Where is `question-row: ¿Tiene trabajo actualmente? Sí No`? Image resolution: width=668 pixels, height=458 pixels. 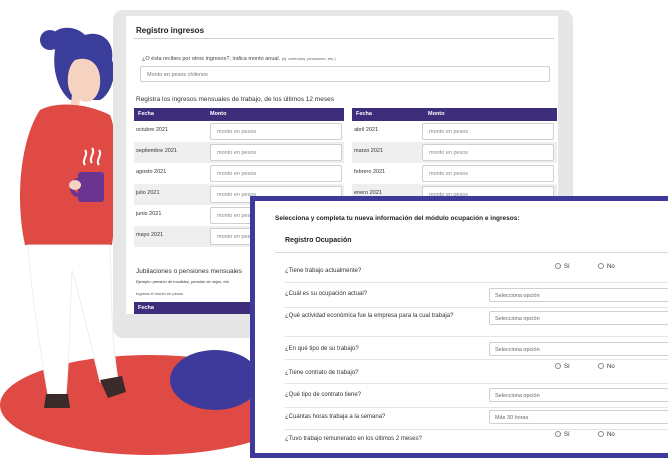 question-row: ¿Tiene trabajo actualmente? Sí No is located at coordinates (461, 273).